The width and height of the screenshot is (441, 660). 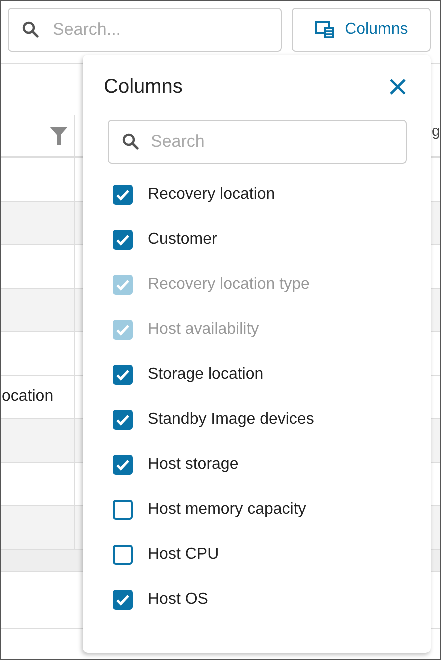 What do you see at coordinates (193, 465) in the screenshot?
I see `column-option-label: Host storage` at bounding box center [193, 465].